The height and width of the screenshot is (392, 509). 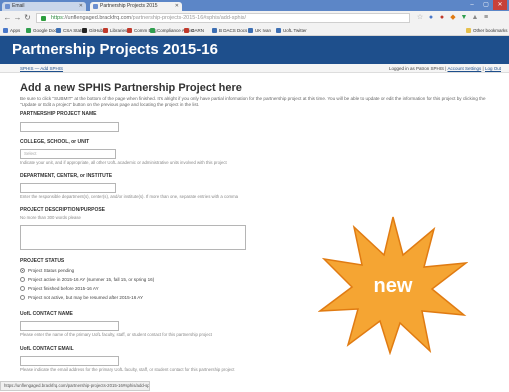 I want to click on bookmark-item: CSA Stats, so click(x=70, y=30).